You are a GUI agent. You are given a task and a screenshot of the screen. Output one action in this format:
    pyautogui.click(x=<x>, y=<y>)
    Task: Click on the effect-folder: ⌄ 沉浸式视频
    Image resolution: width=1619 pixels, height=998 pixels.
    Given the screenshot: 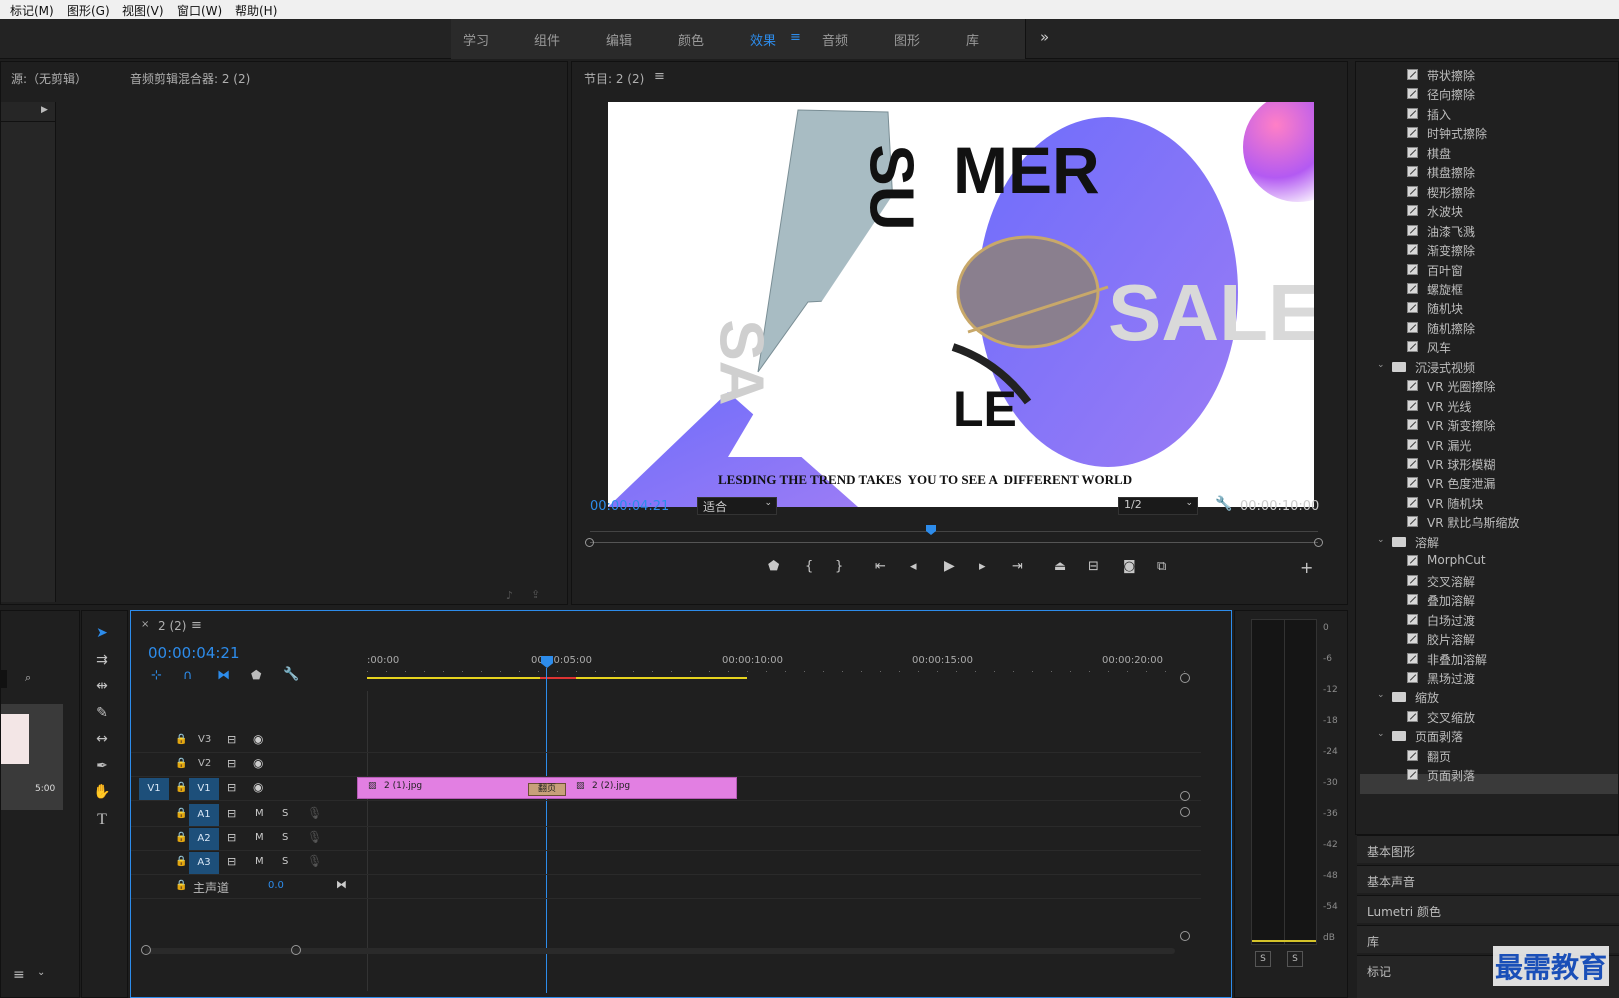 What is the action you would take?
    pyautogui.click(x=1492, y=367)
    